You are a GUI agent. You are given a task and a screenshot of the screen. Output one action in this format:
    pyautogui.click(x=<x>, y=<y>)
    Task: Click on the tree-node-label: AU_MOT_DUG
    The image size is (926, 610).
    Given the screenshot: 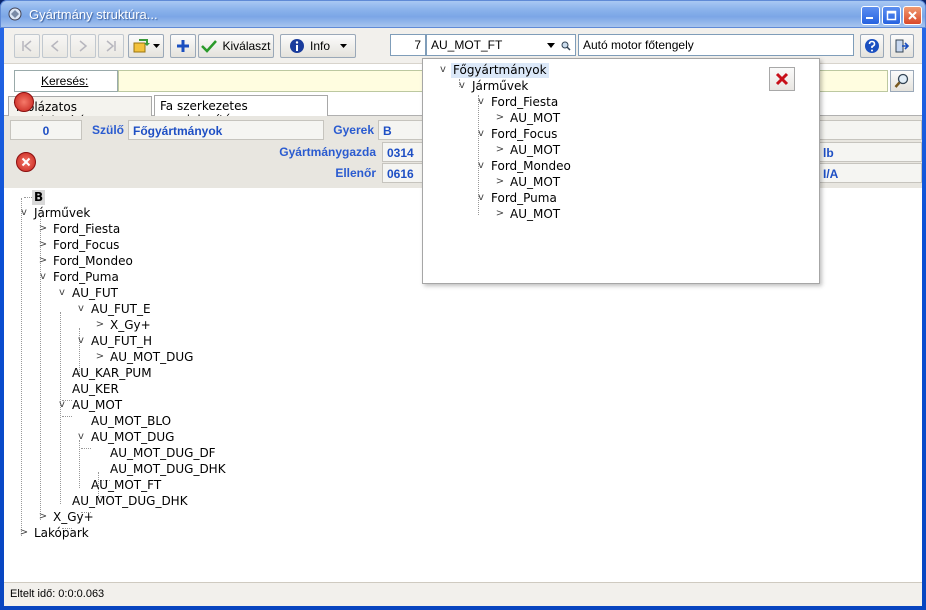 What is the action you would take?
    pyautogui.click(x=133, y=437)
    